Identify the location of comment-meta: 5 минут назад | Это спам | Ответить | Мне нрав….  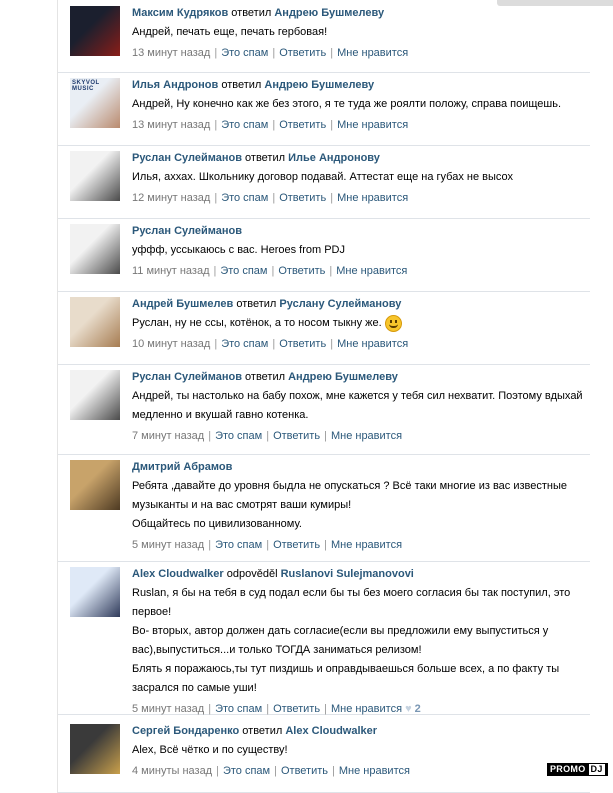
(361, 545).